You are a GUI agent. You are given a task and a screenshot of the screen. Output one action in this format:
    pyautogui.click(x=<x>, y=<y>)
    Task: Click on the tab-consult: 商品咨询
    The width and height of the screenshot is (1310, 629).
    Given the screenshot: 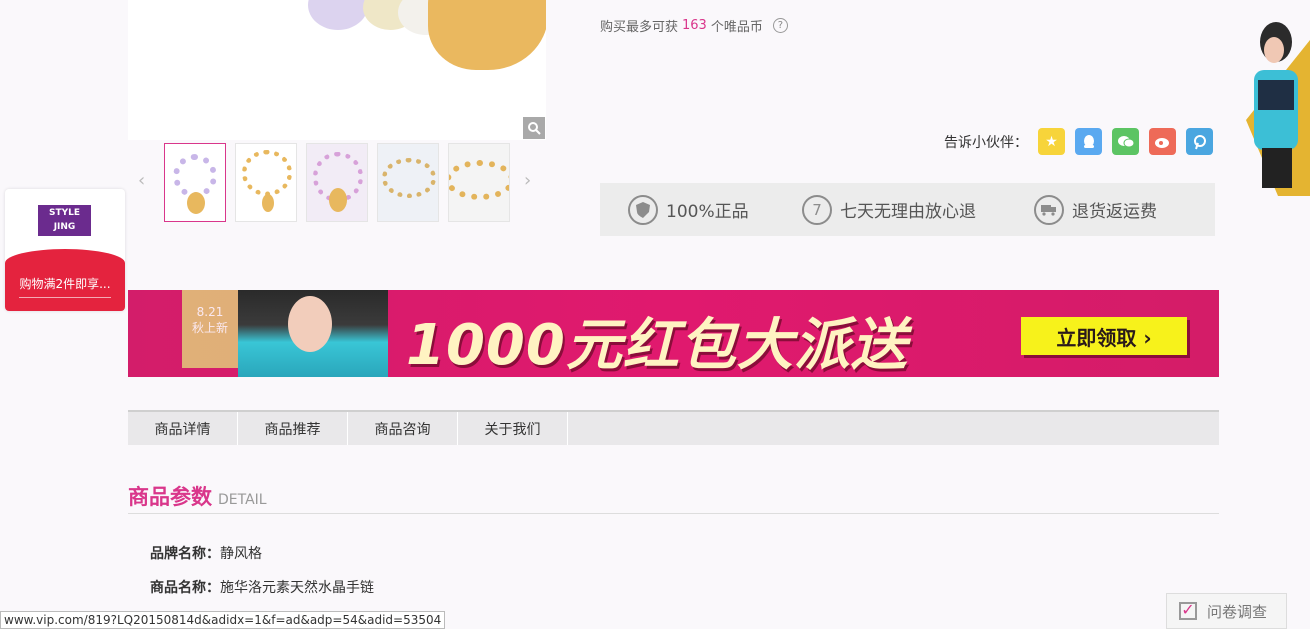 What is the action you would take?
    pyautogui.click(x=403, y=428)
    